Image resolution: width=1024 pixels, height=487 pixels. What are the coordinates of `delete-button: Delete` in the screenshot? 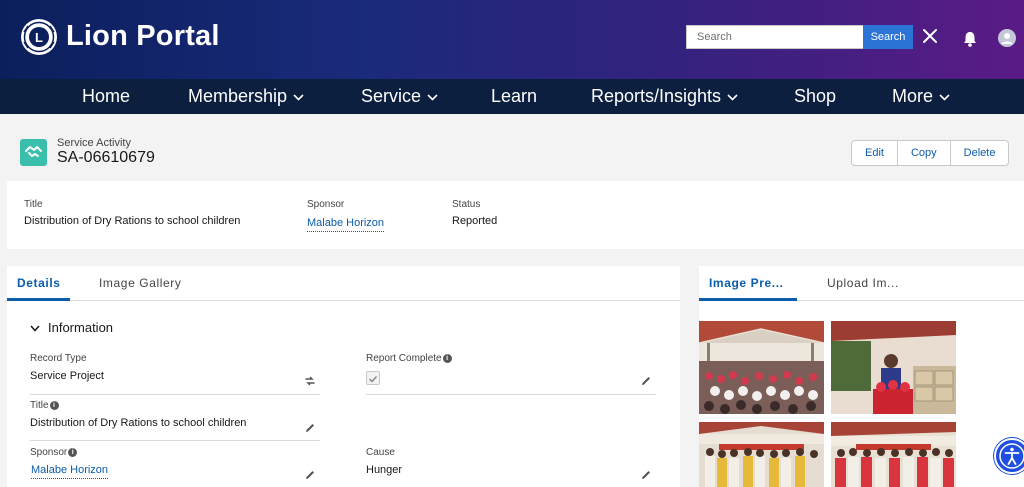 It's located at (980, 153).